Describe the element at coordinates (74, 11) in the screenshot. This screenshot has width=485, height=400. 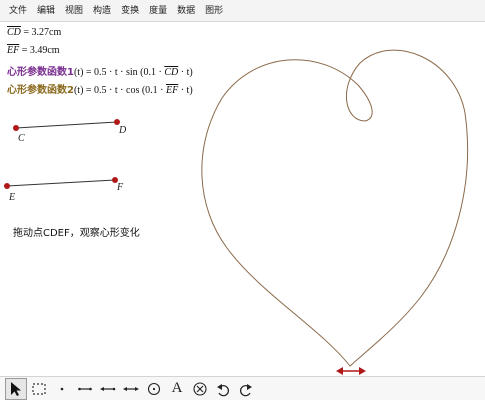
I see `menu-view: 视图` at that location.